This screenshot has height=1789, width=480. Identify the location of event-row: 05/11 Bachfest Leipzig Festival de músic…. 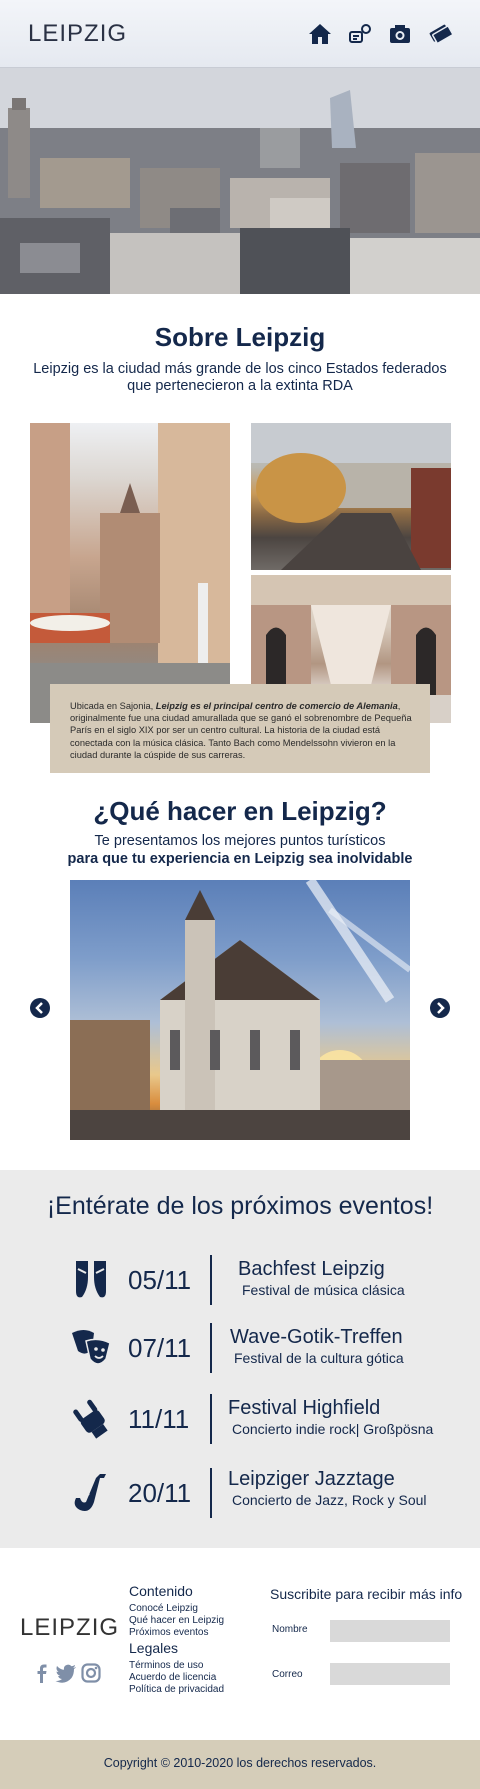
(240, 1280).